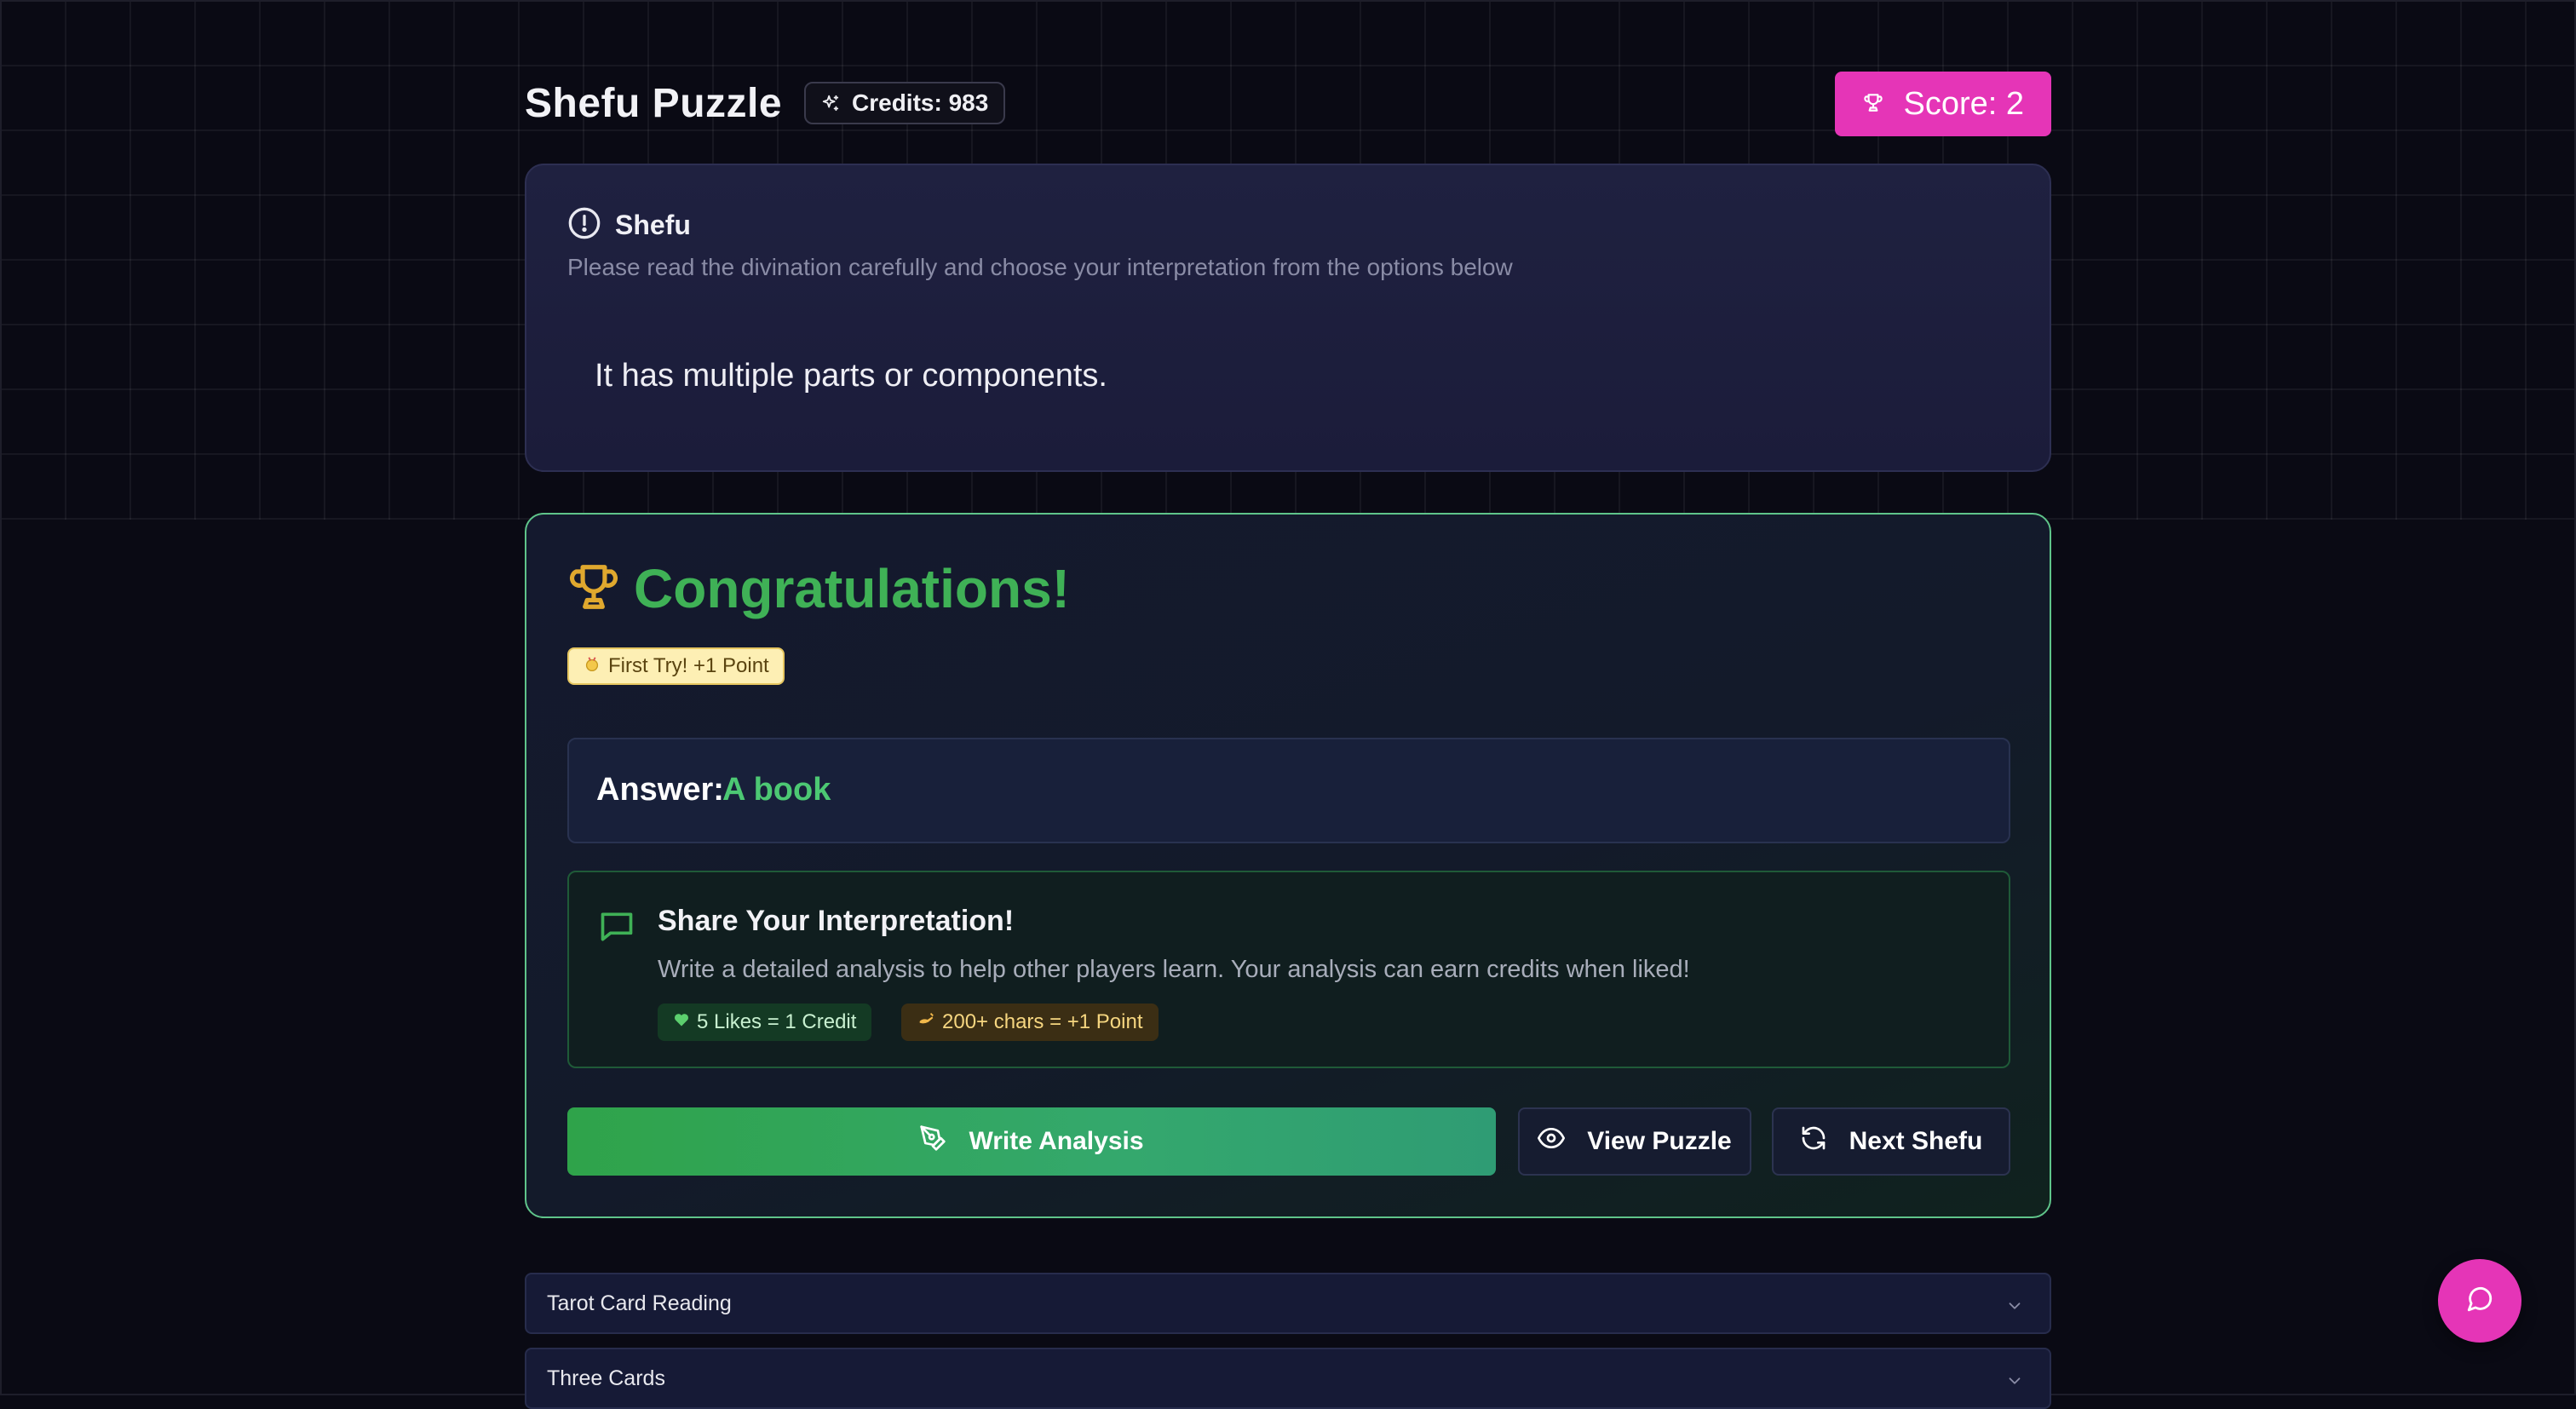 The width and height of the screenshot is (2576, 1409). I want to click on score-badge: Score: 2, so click(1943, 104).